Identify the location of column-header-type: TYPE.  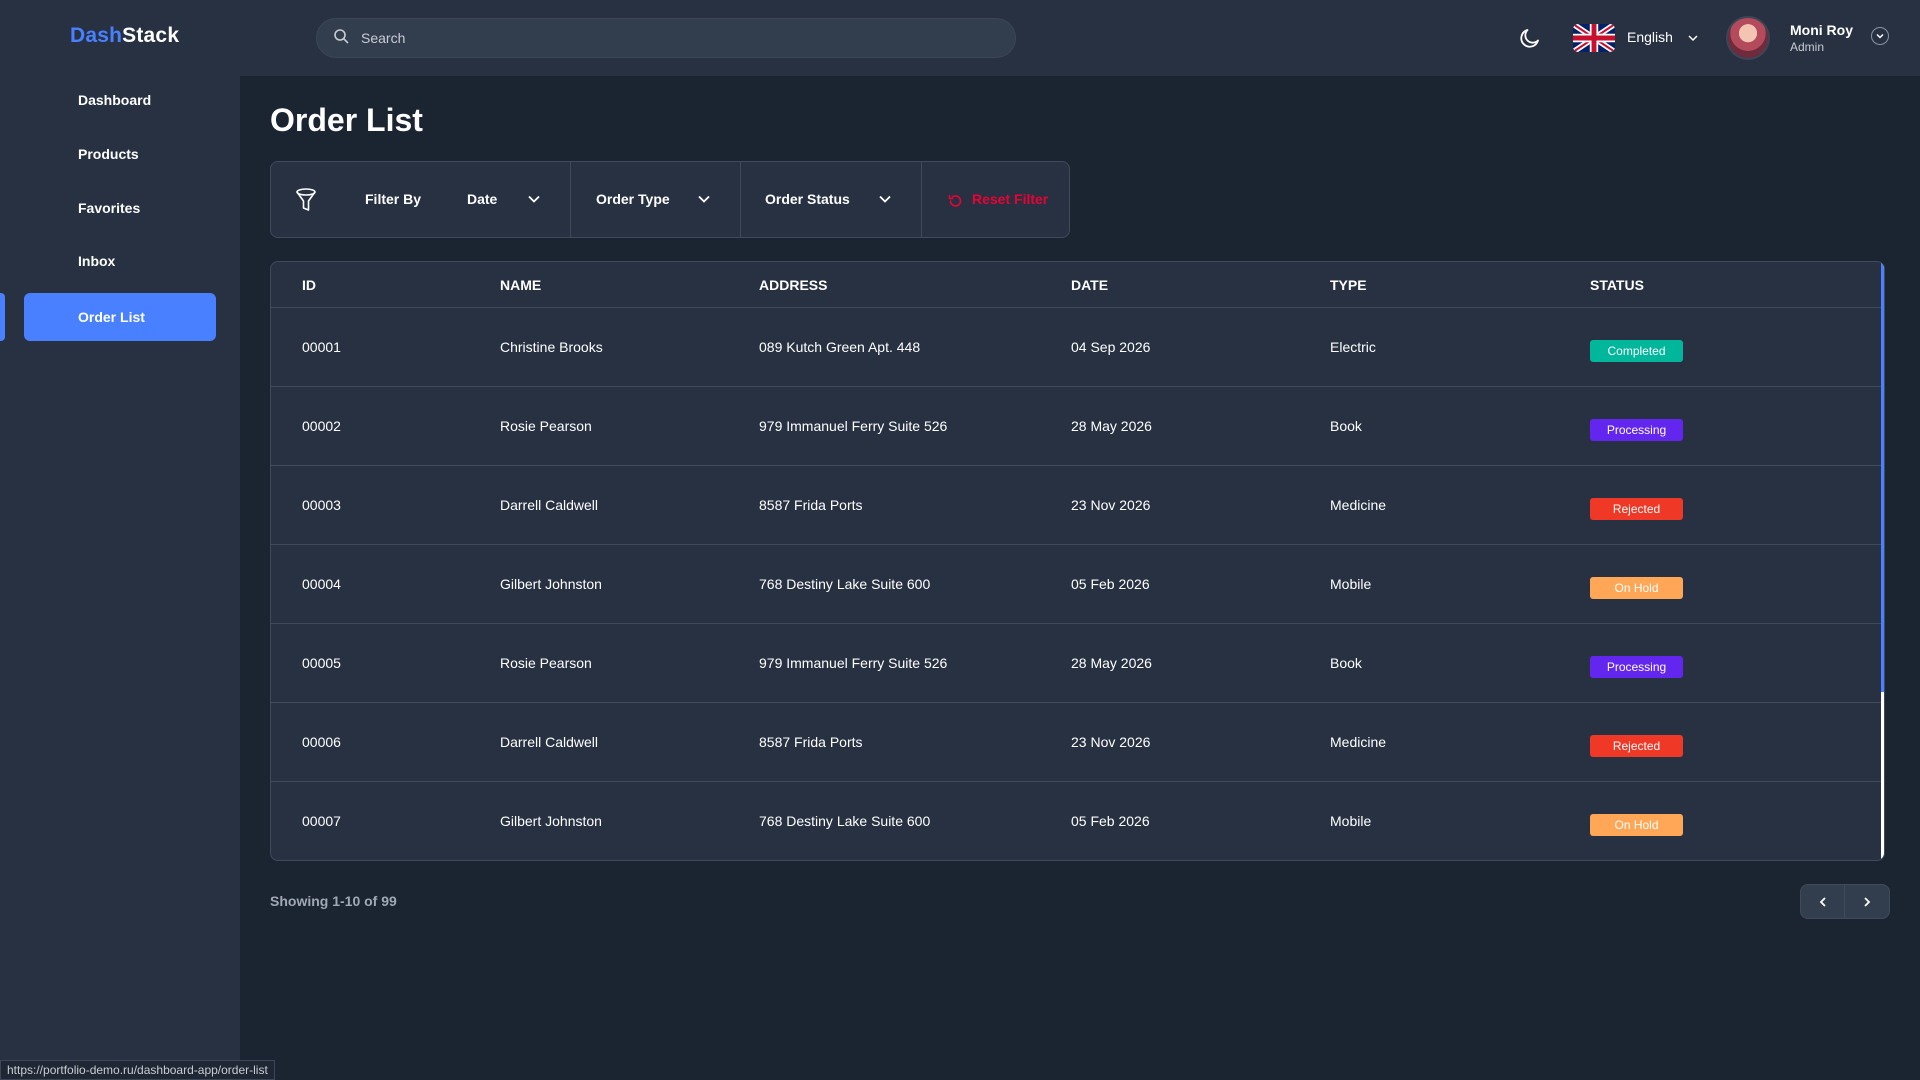
(1460, 285).